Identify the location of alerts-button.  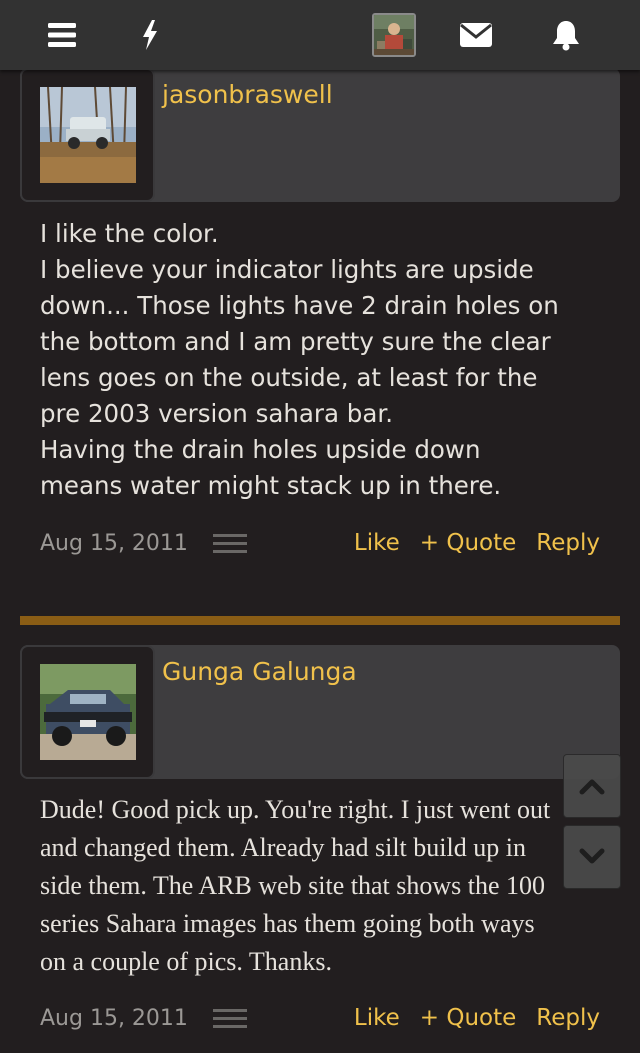
(566, 35).